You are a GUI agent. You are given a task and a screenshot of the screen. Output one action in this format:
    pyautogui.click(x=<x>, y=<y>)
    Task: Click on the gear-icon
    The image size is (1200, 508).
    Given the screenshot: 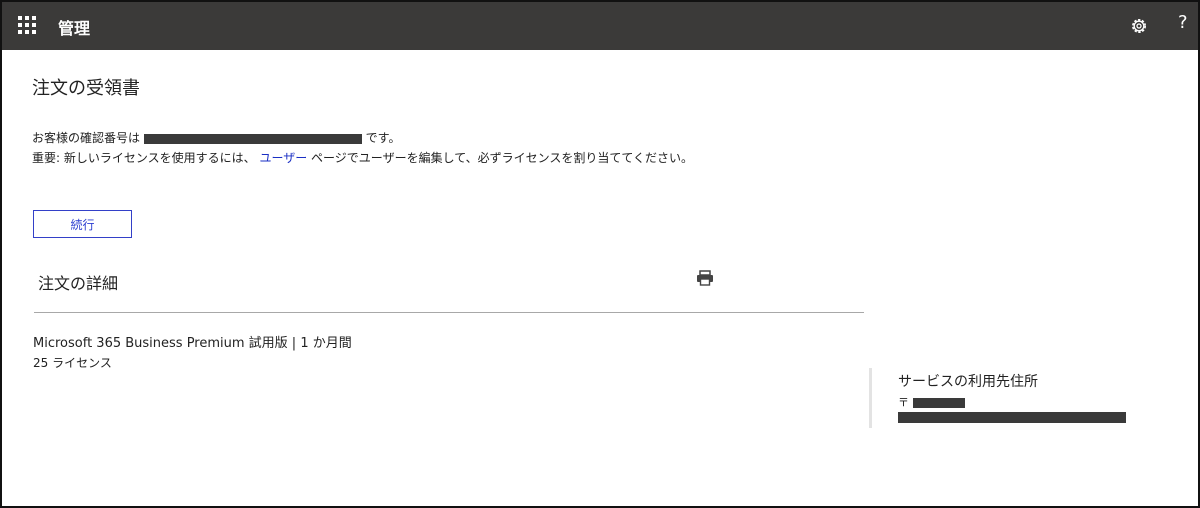 What is the action you would take?
    pyautogui.click(x=1139, y=26)
    